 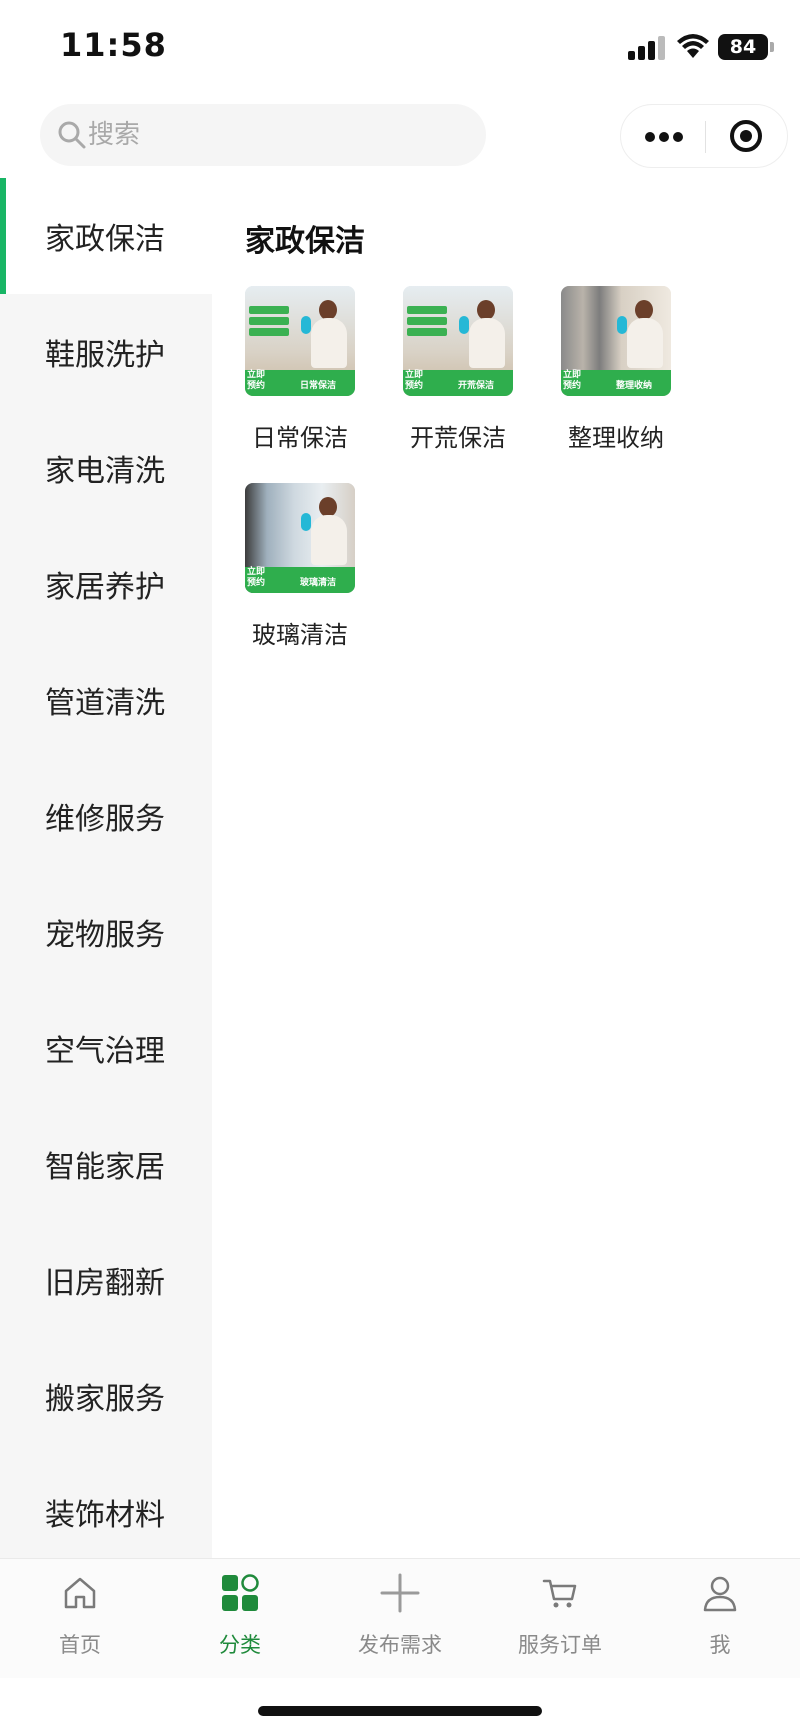 What do you see at coordinates (72, 135) in the screenshot?
I see `search-icon` at bounding box center [72, 135].